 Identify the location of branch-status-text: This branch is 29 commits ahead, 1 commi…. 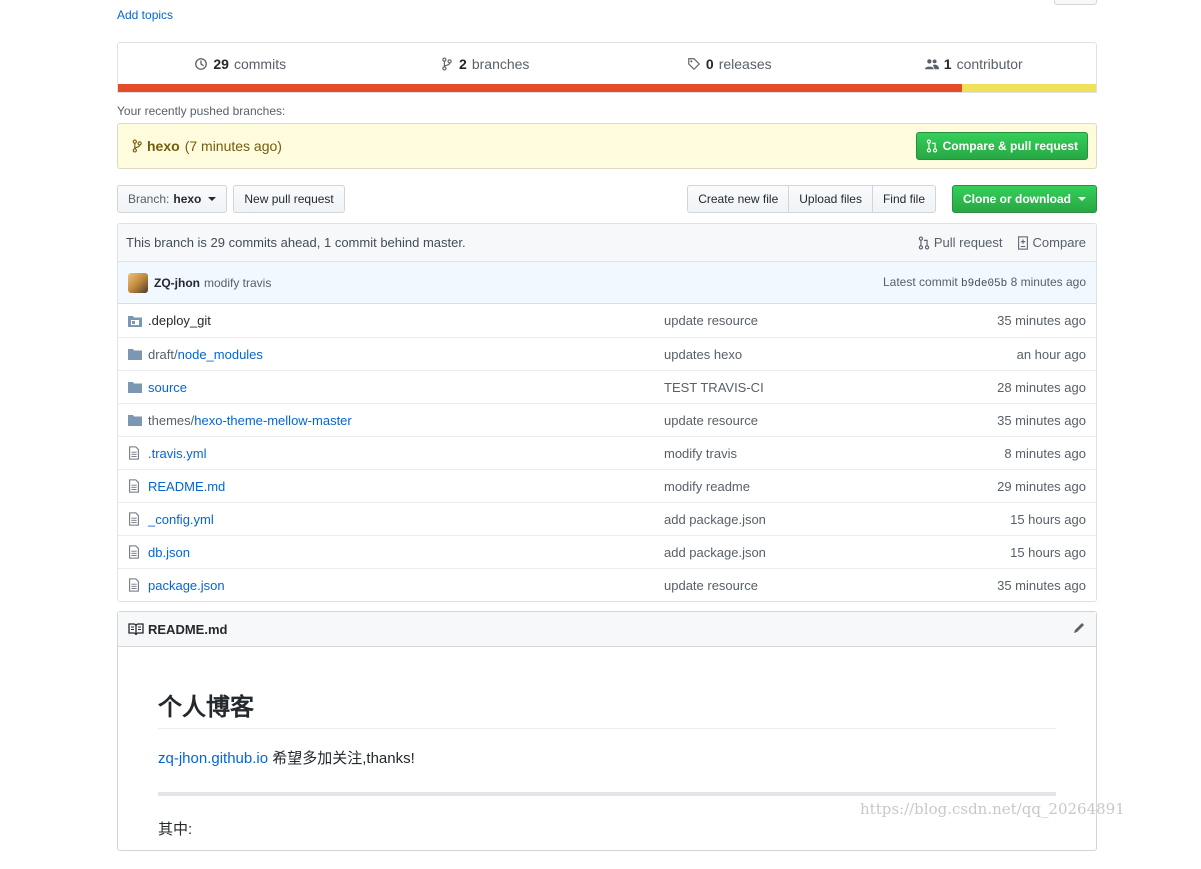
(296, 242).